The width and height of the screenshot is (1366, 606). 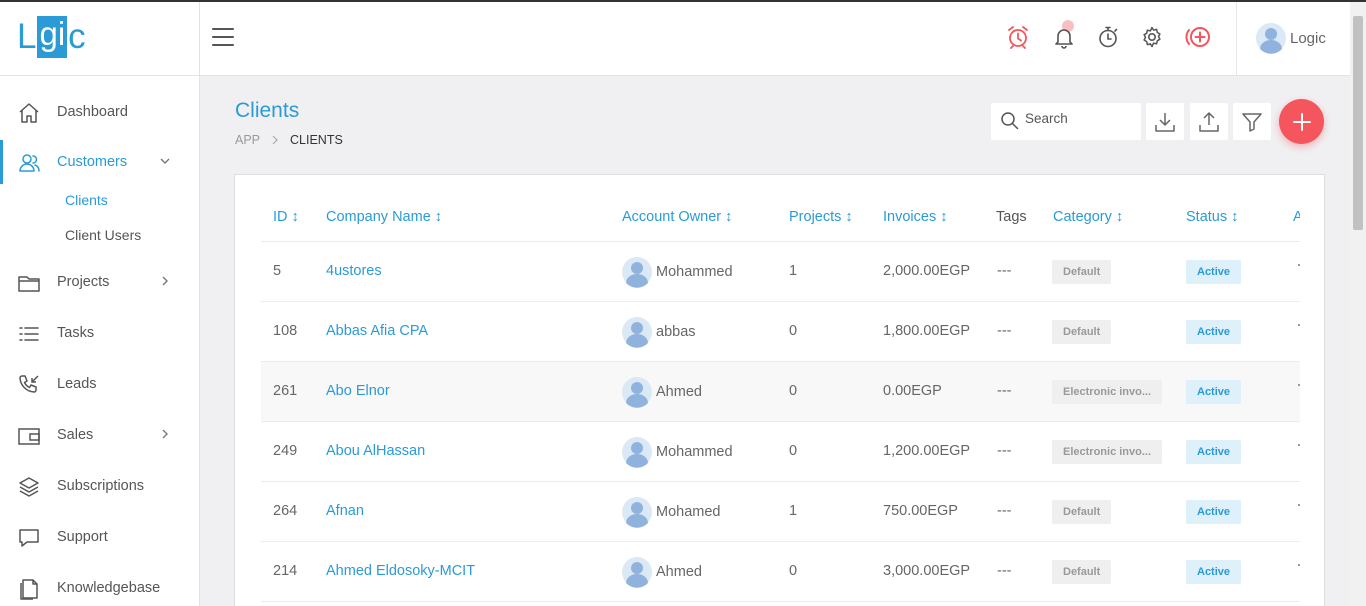 I want to click on sidebar-item-tasks: Tasks, so click(x=99, y=333).